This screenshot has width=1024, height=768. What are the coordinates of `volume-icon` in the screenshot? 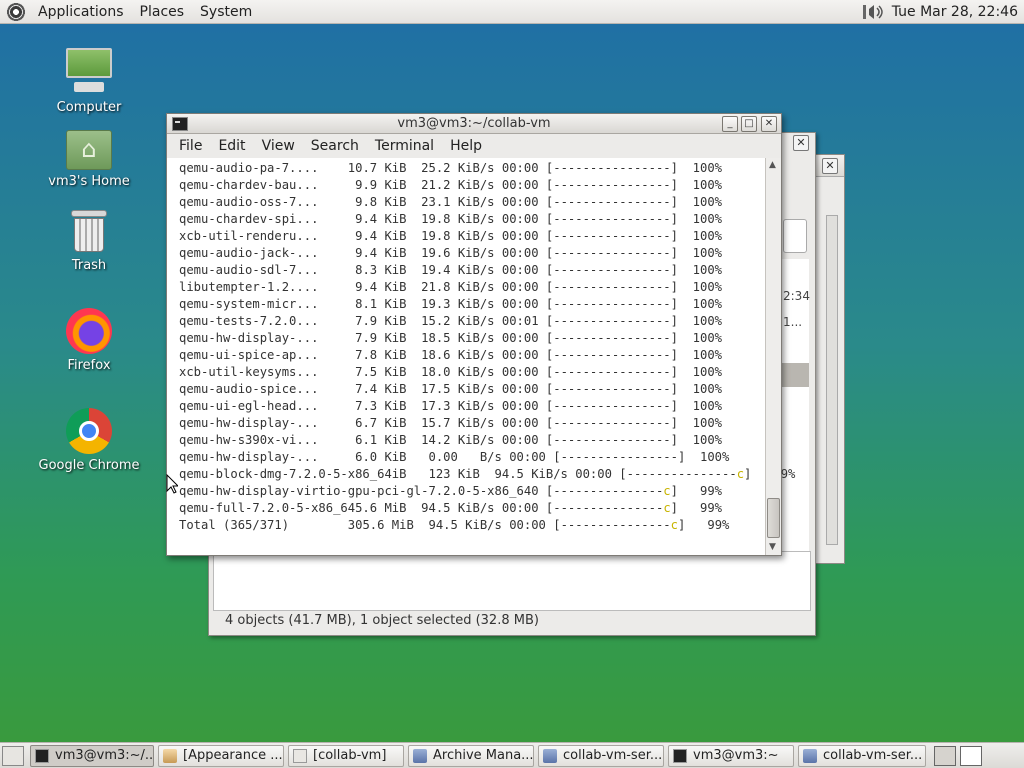 It's located at (875, 12).